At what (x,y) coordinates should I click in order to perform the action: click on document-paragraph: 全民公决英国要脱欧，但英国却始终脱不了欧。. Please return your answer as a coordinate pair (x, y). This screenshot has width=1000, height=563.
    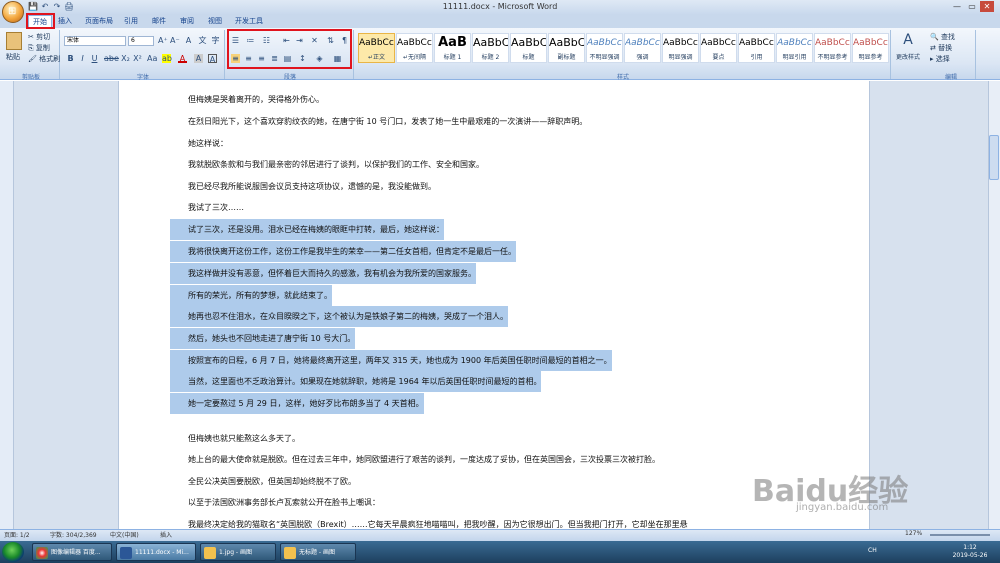
    Looking at the image, I should click on (272, 482).